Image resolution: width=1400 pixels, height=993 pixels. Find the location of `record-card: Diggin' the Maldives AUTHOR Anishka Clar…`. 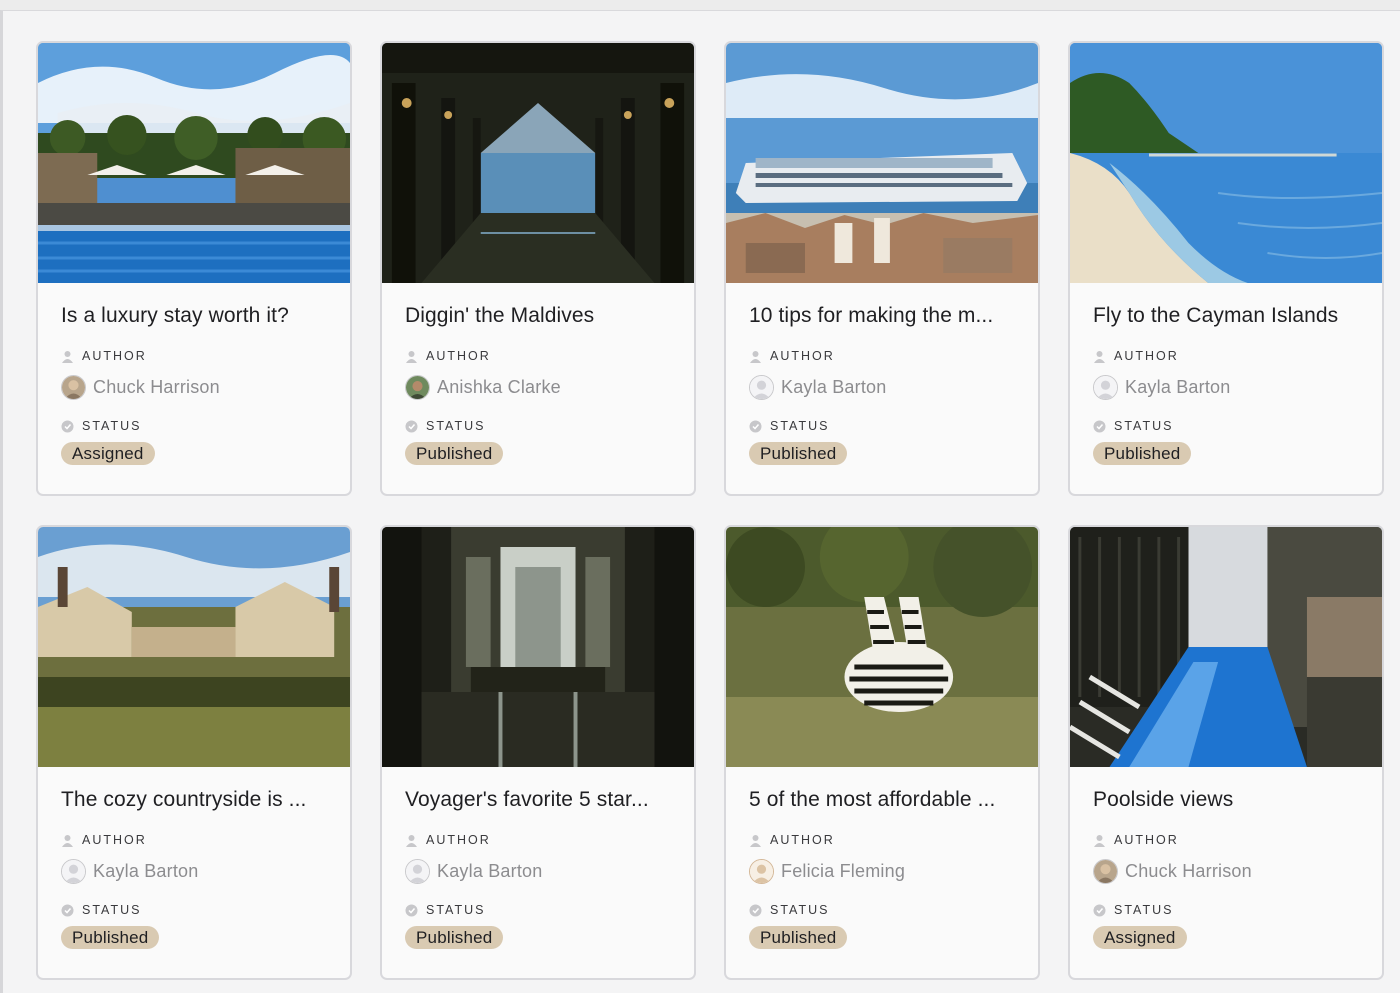

record-card: Diggin' the Maldives AUTHOR Anishka Clar… is located at coordinates (538, 268).